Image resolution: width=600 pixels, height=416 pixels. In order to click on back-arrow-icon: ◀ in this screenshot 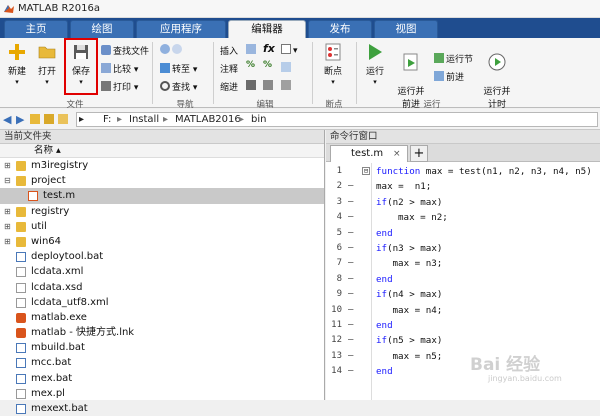, I will do `click(7, 119)`.